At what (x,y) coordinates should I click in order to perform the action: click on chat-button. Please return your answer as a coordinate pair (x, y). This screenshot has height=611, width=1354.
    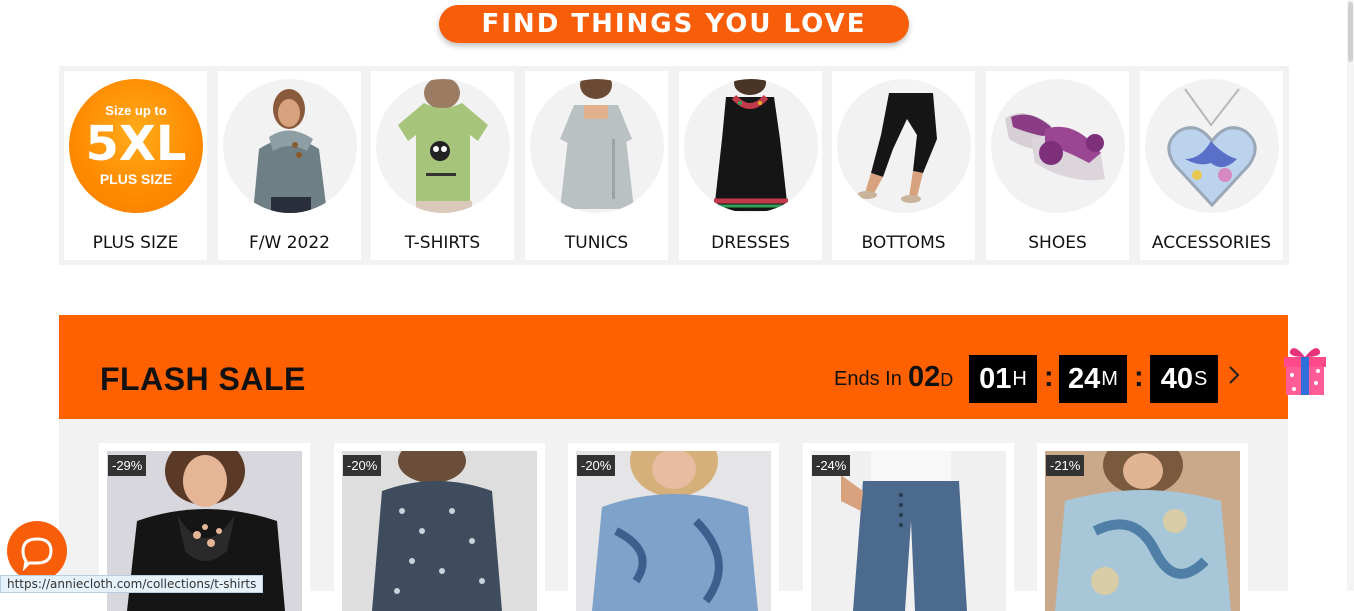
    Looking at the image, I should click on (37, 551).